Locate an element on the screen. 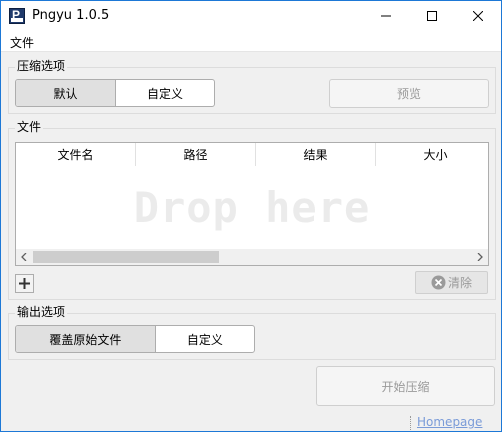 This screenshot has height=432, width=502. window-title: Pngyu 1.0.5 is located at coordinates (71, 15).